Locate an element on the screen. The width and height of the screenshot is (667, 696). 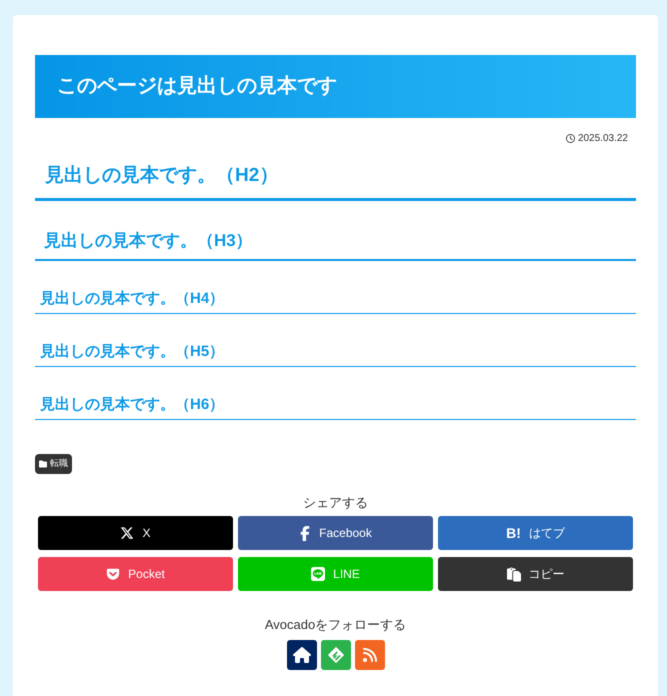
share-button: B! はてブ is located at coordinates (535, 533).